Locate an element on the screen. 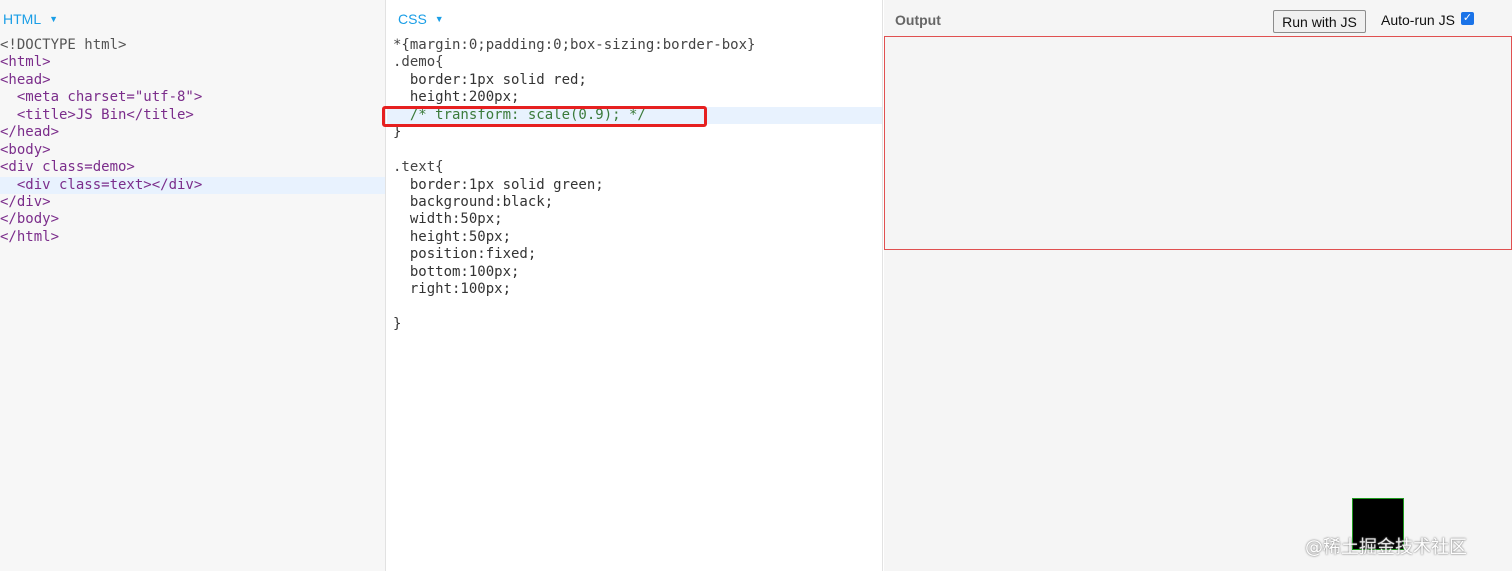 This screenshot has width=1512, height=571. code-line: height:200px; is located at coordinates (456, 97).